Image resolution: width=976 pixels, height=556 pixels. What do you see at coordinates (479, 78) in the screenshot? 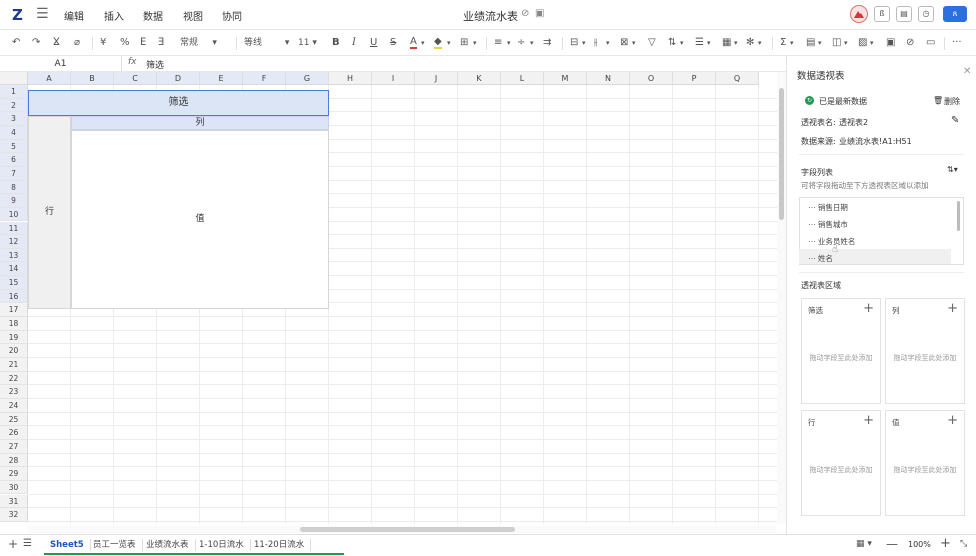
I see `column-header: K` at bounding box center [479, 78].